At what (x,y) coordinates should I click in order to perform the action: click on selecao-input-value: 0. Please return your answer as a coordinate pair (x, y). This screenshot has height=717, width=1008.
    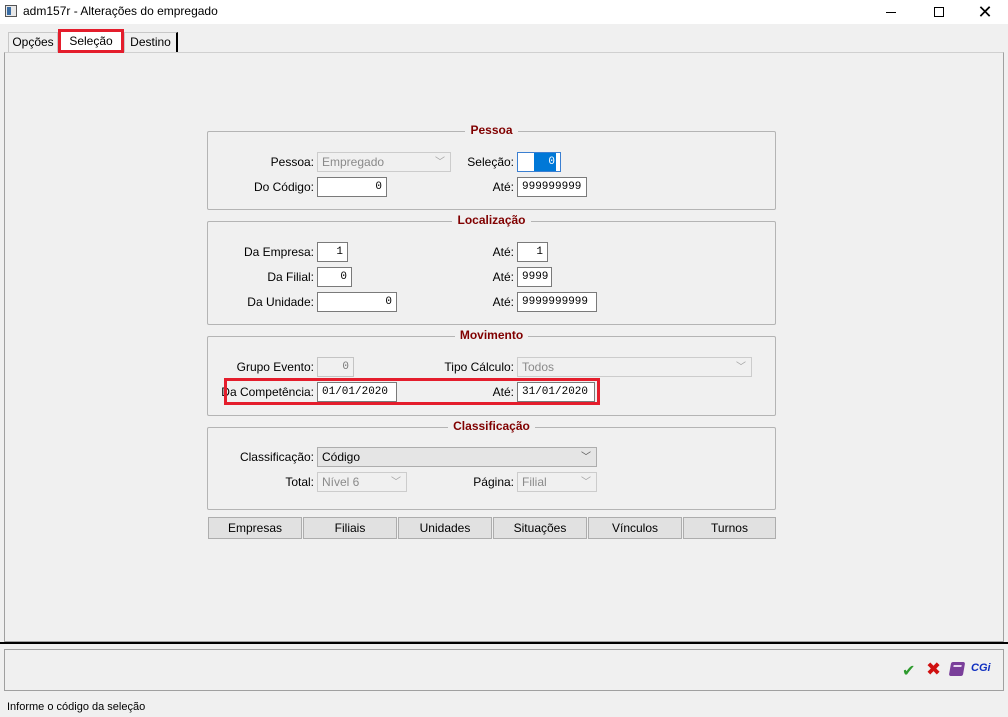
    Looking at the image, I should click on (545, 162).